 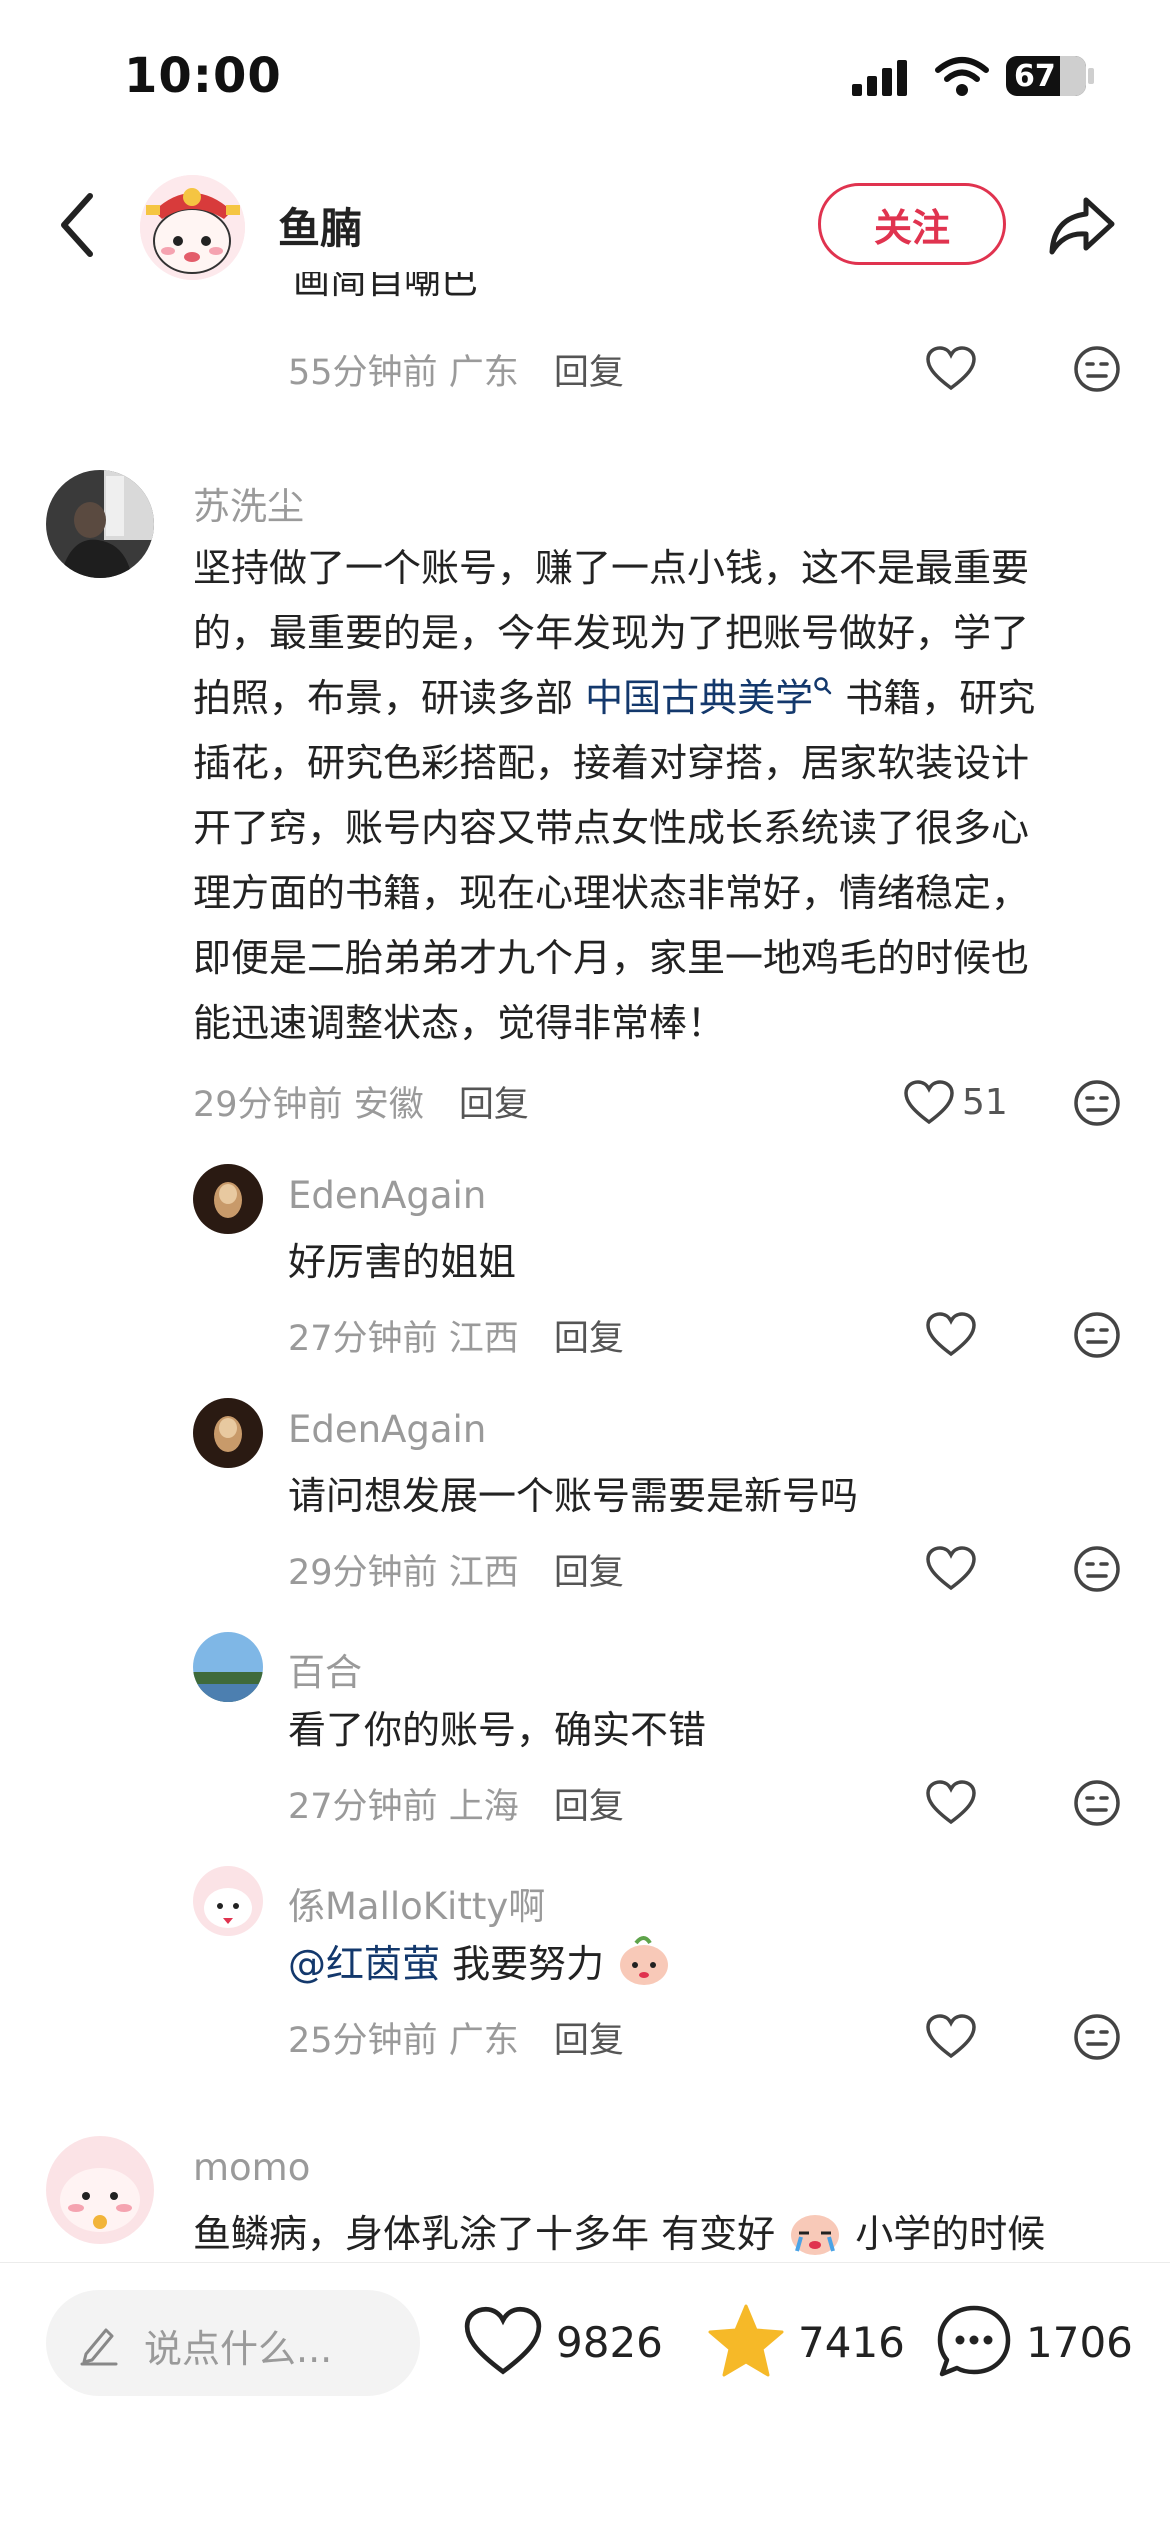 What do you see at coordinates (497, 1730) in the screenshot?
I see `reply-text: 看了你的账号，确实不错` at bounding box center [497, 1730].